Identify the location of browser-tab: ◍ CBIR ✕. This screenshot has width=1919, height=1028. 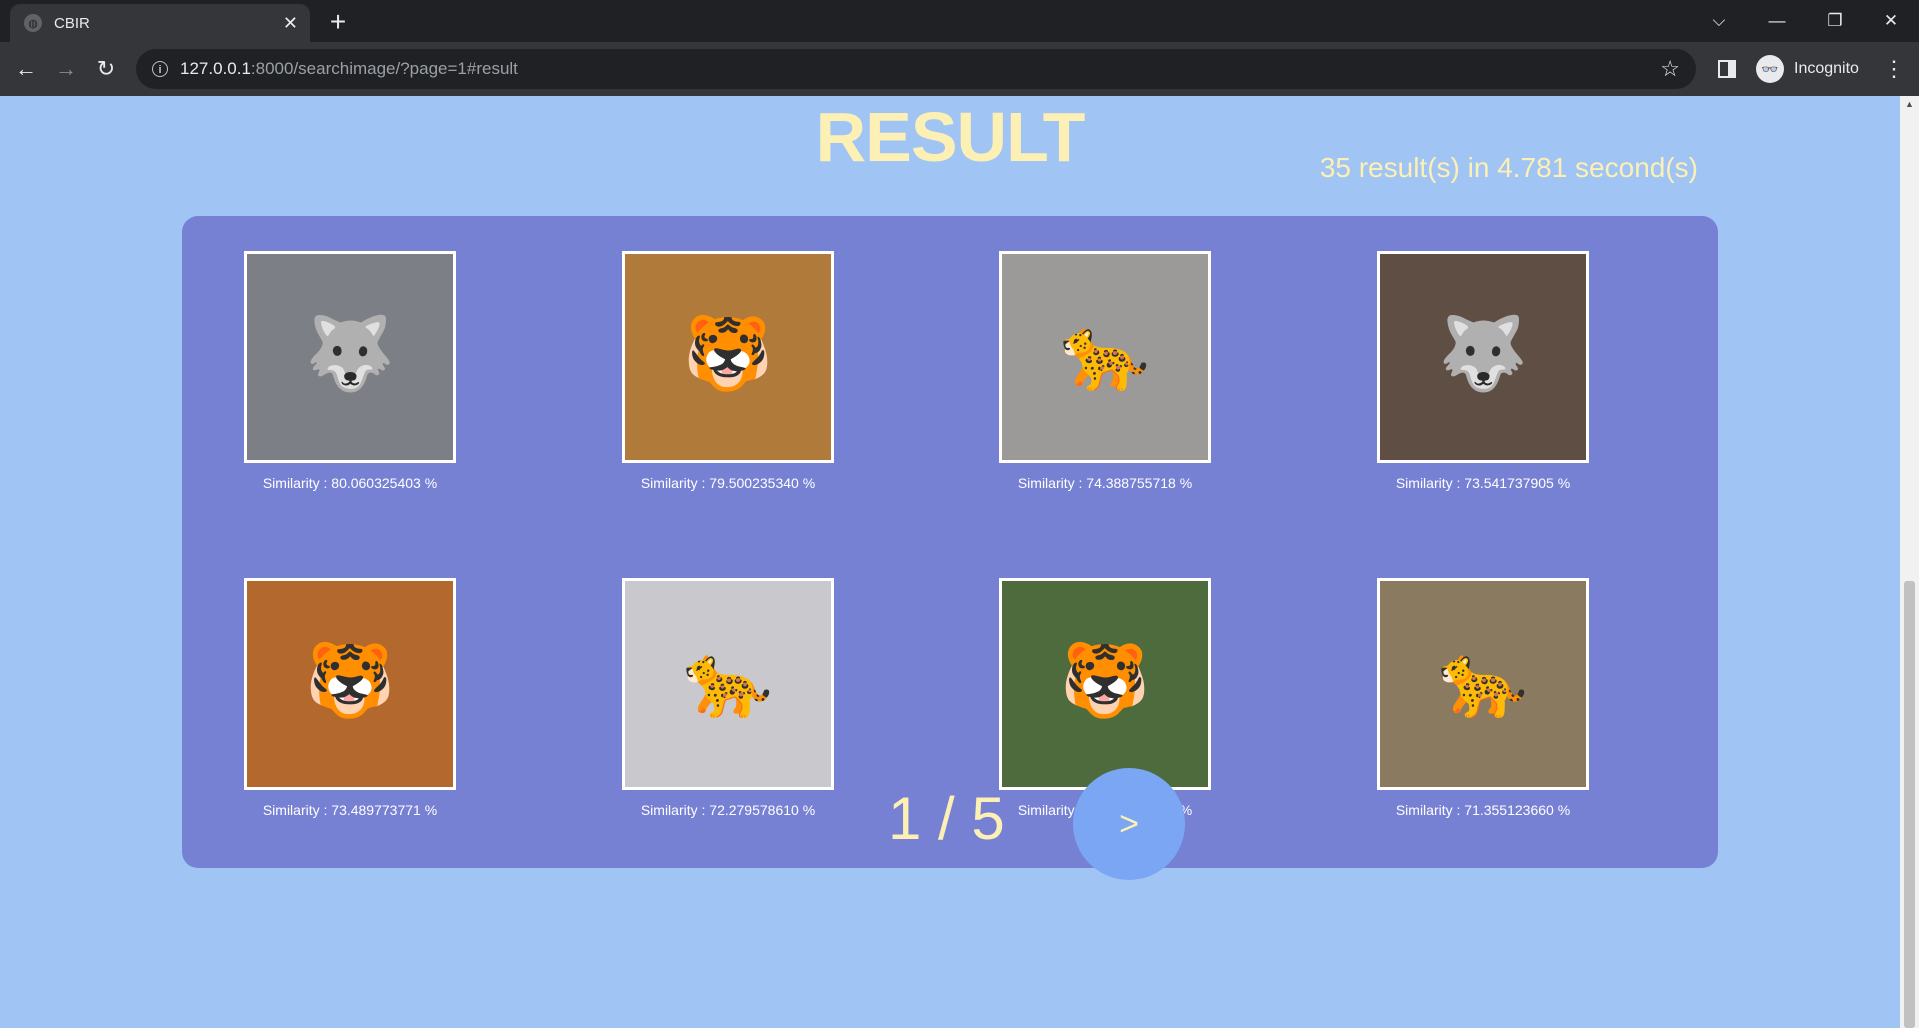
(160, 23).